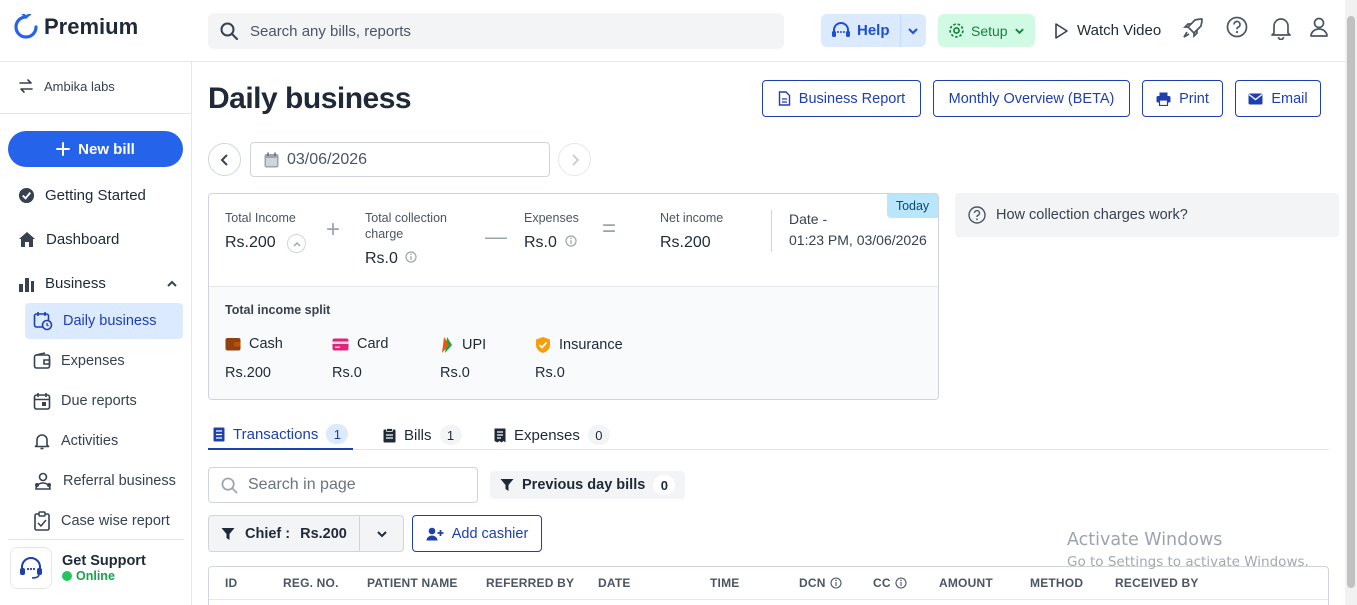 The height and width of the screenshot is (605, 1357). Describe the element at coordinates (278, 310) in the screenshot. I see `income-split-title: Total income split` at that location.